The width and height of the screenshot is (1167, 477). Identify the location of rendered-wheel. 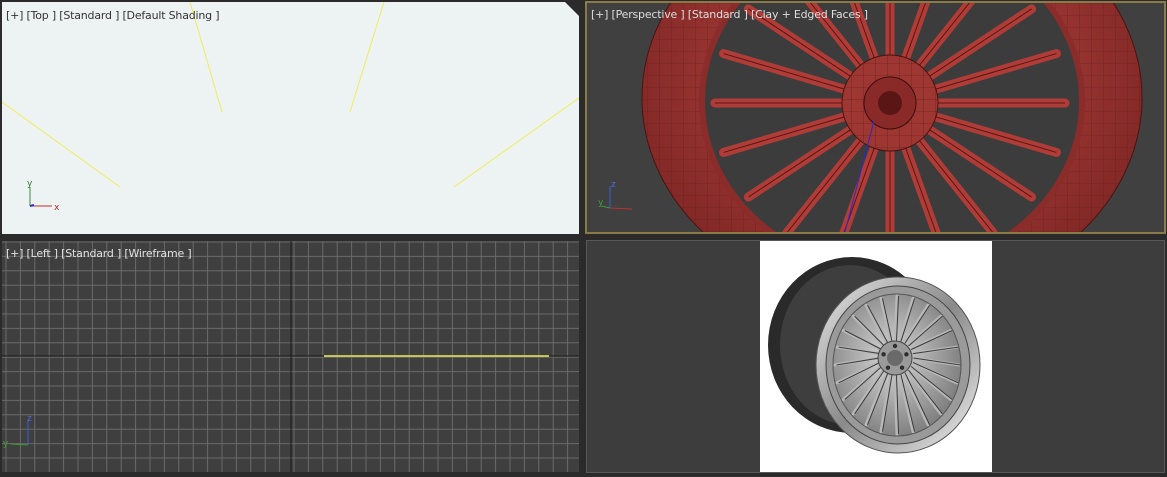
(874, 355).